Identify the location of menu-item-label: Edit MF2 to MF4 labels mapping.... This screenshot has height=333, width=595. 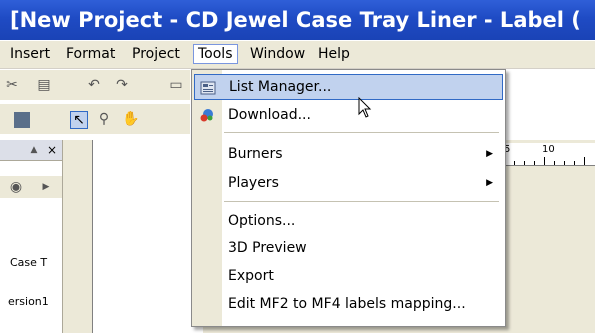
(347, 304).